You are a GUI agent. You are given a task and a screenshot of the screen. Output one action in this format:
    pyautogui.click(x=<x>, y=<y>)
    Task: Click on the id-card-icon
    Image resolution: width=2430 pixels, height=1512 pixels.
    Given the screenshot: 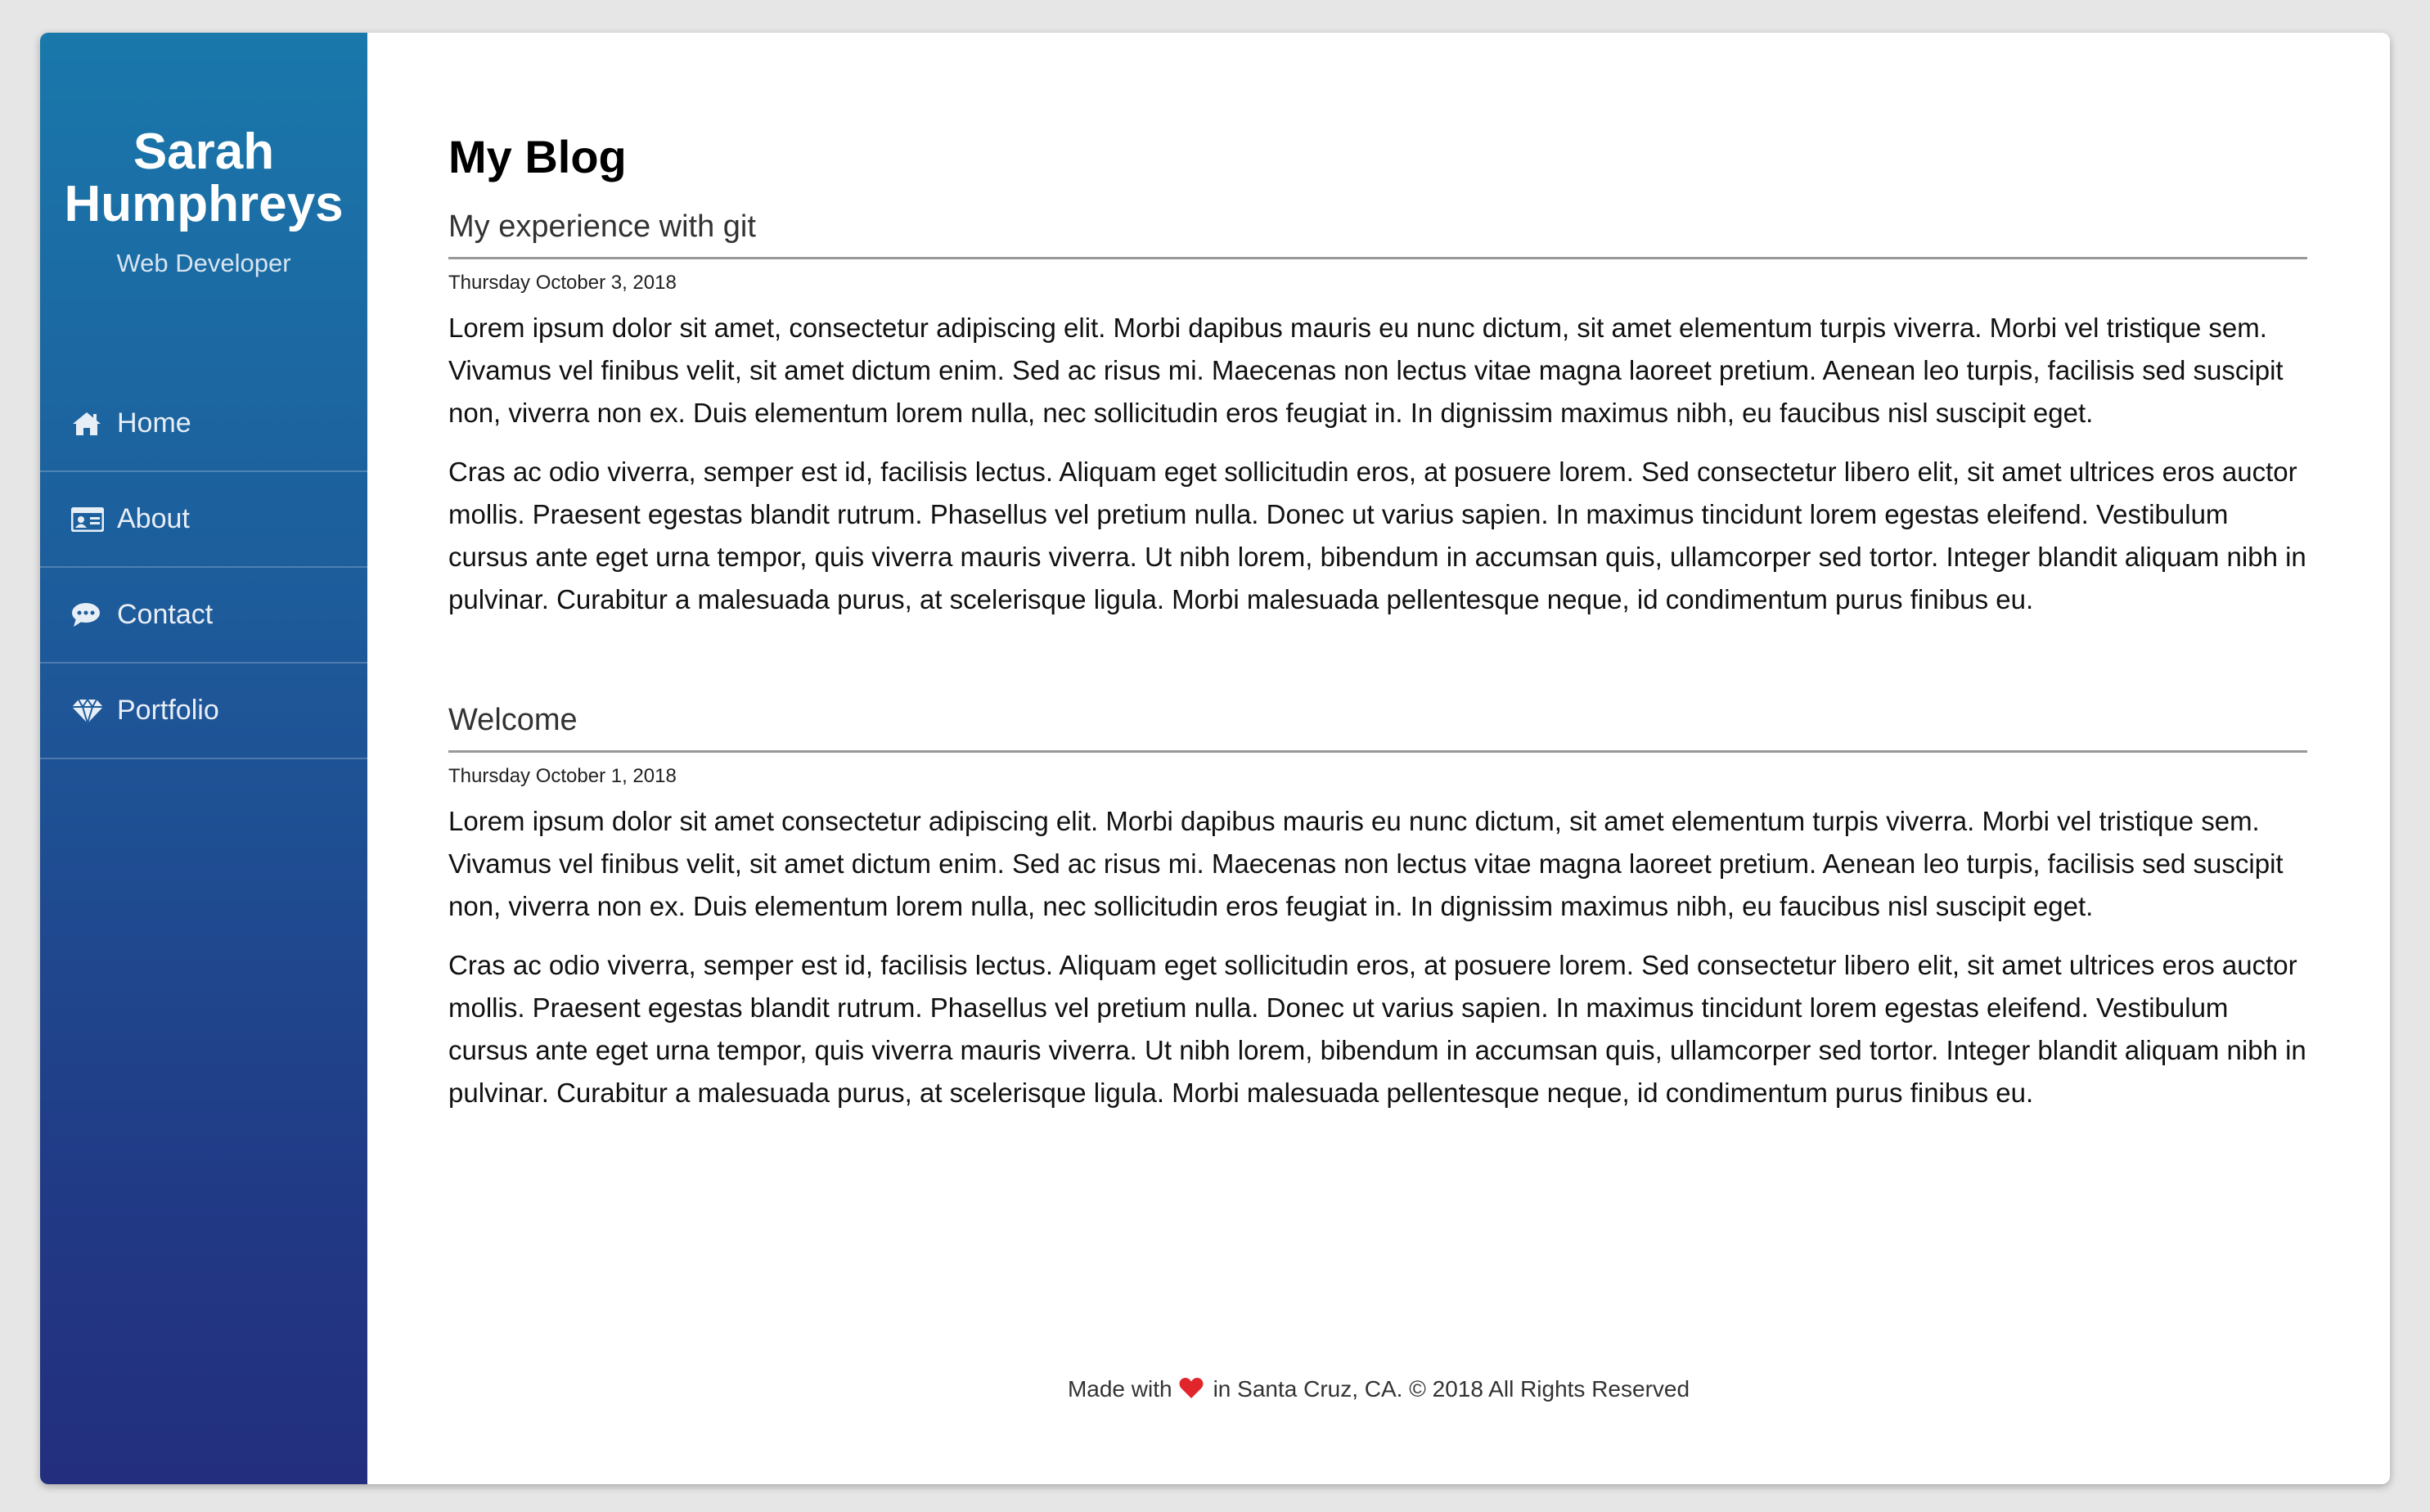 What is the action you would take?
    pyautogui.click(x=89, y=519)
    